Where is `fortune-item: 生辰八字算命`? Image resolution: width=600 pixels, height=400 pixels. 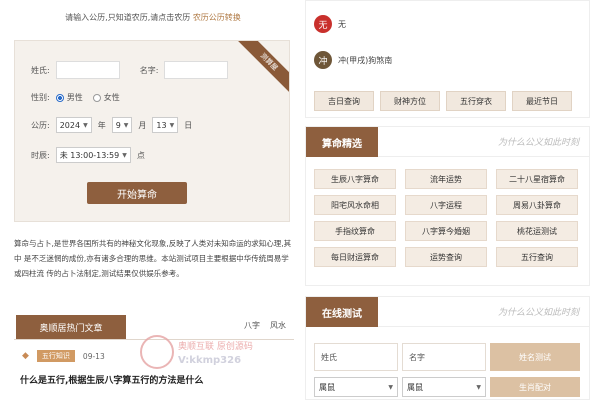
fortune-item: 生辰八字算命 is located at coordinates (355, 179).